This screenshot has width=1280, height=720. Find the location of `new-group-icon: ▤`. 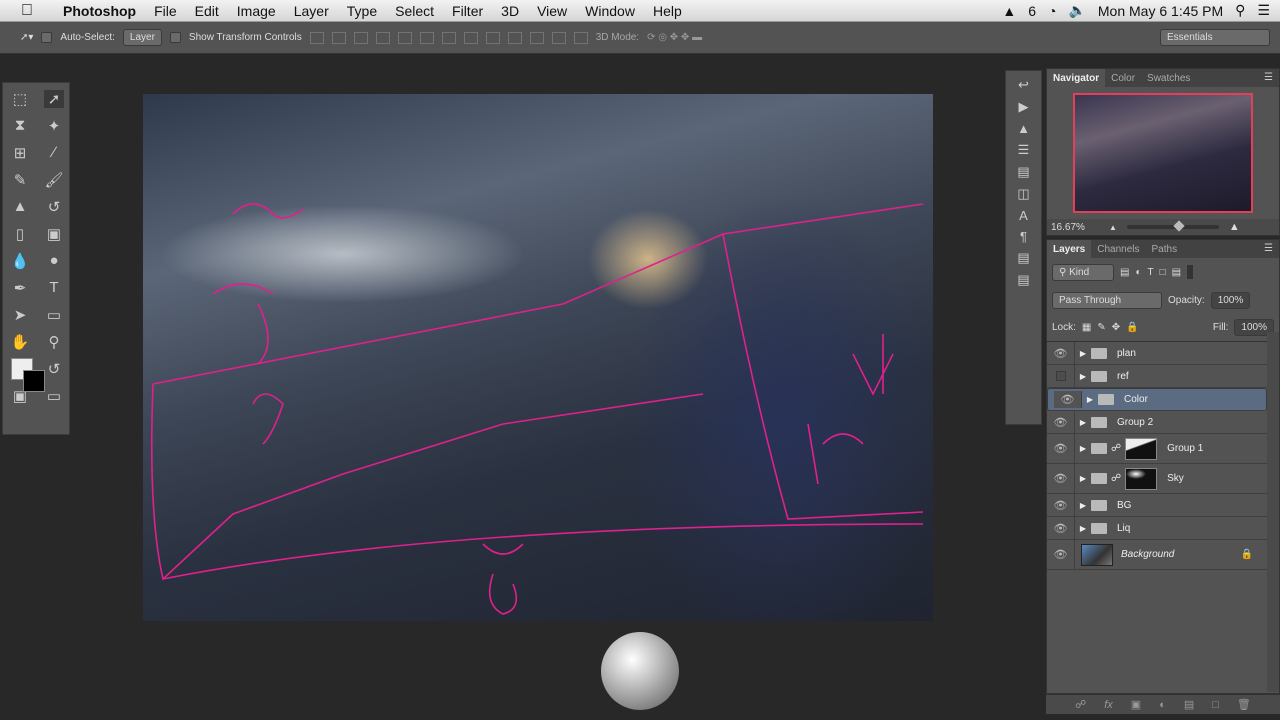

new-group-icon: ▤ is located at coordinates (1189, 704).